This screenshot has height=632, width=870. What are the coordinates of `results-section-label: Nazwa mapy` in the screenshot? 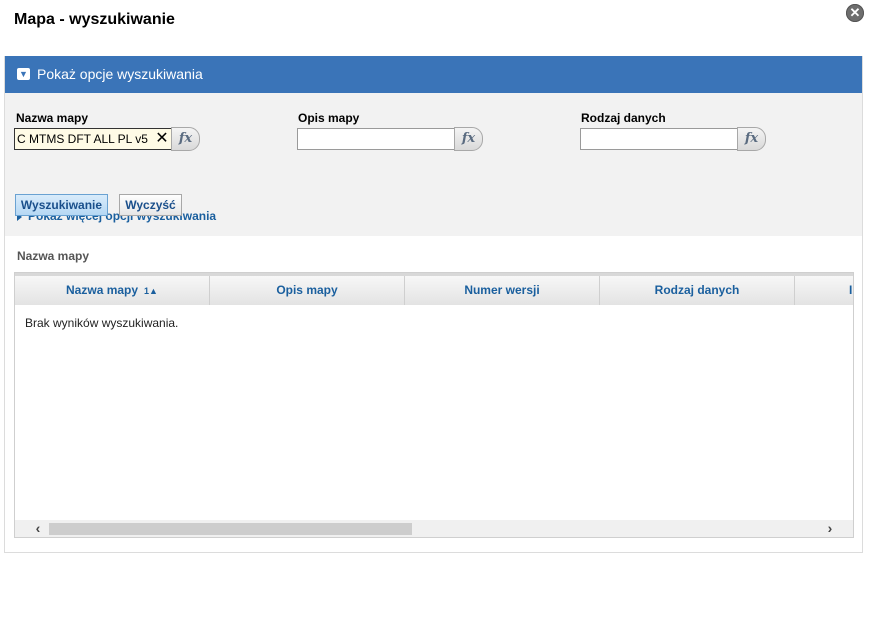 It's located at (53, 256).